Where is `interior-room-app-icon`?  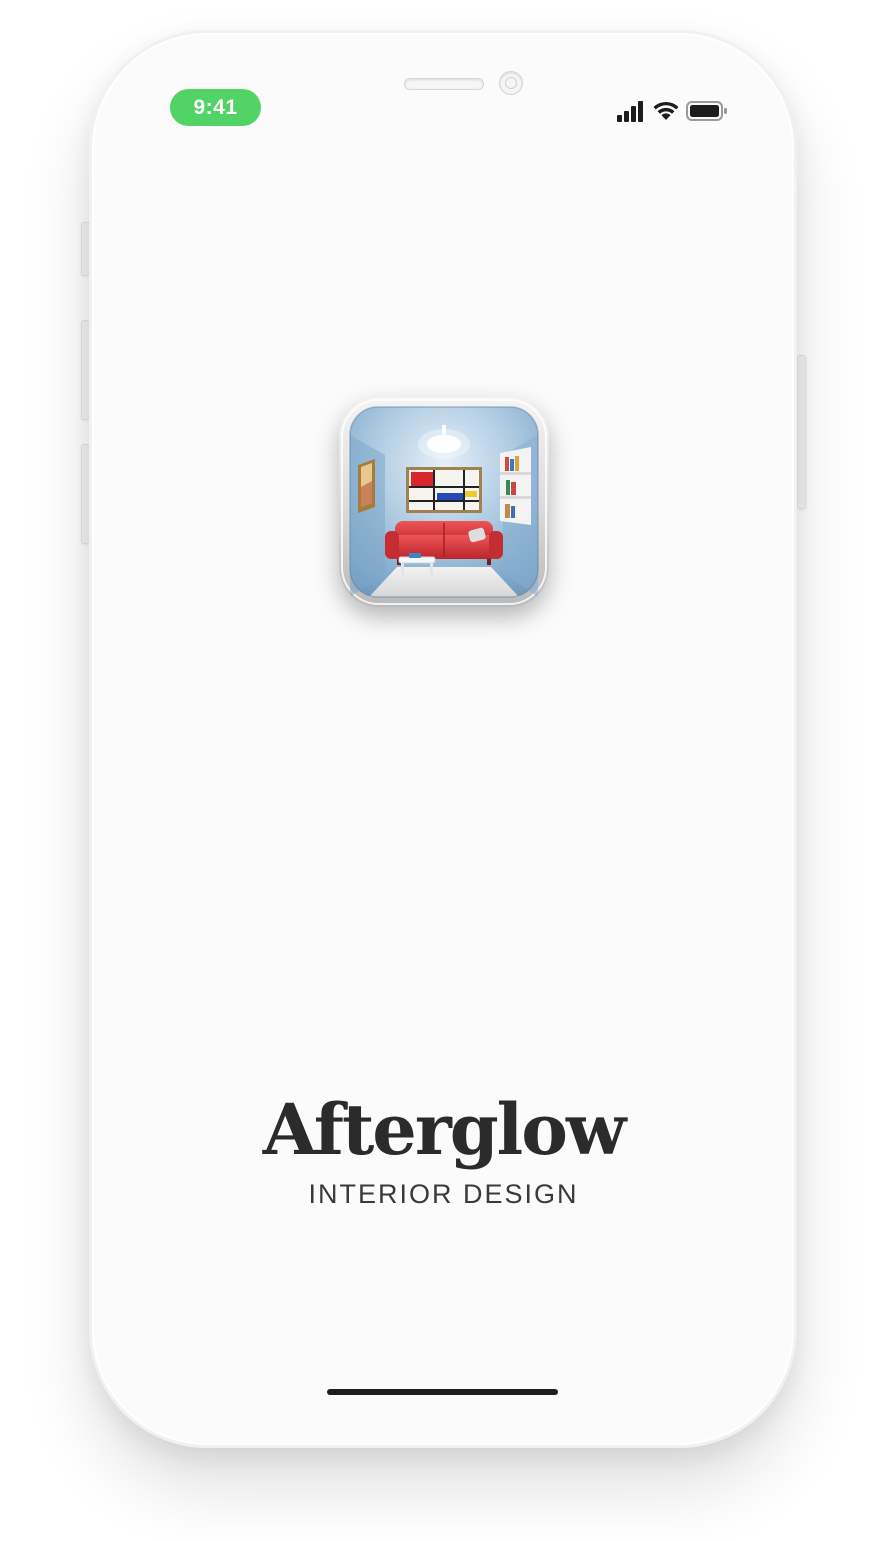 interior-room-app-icon is located at coordinates (444, 502).